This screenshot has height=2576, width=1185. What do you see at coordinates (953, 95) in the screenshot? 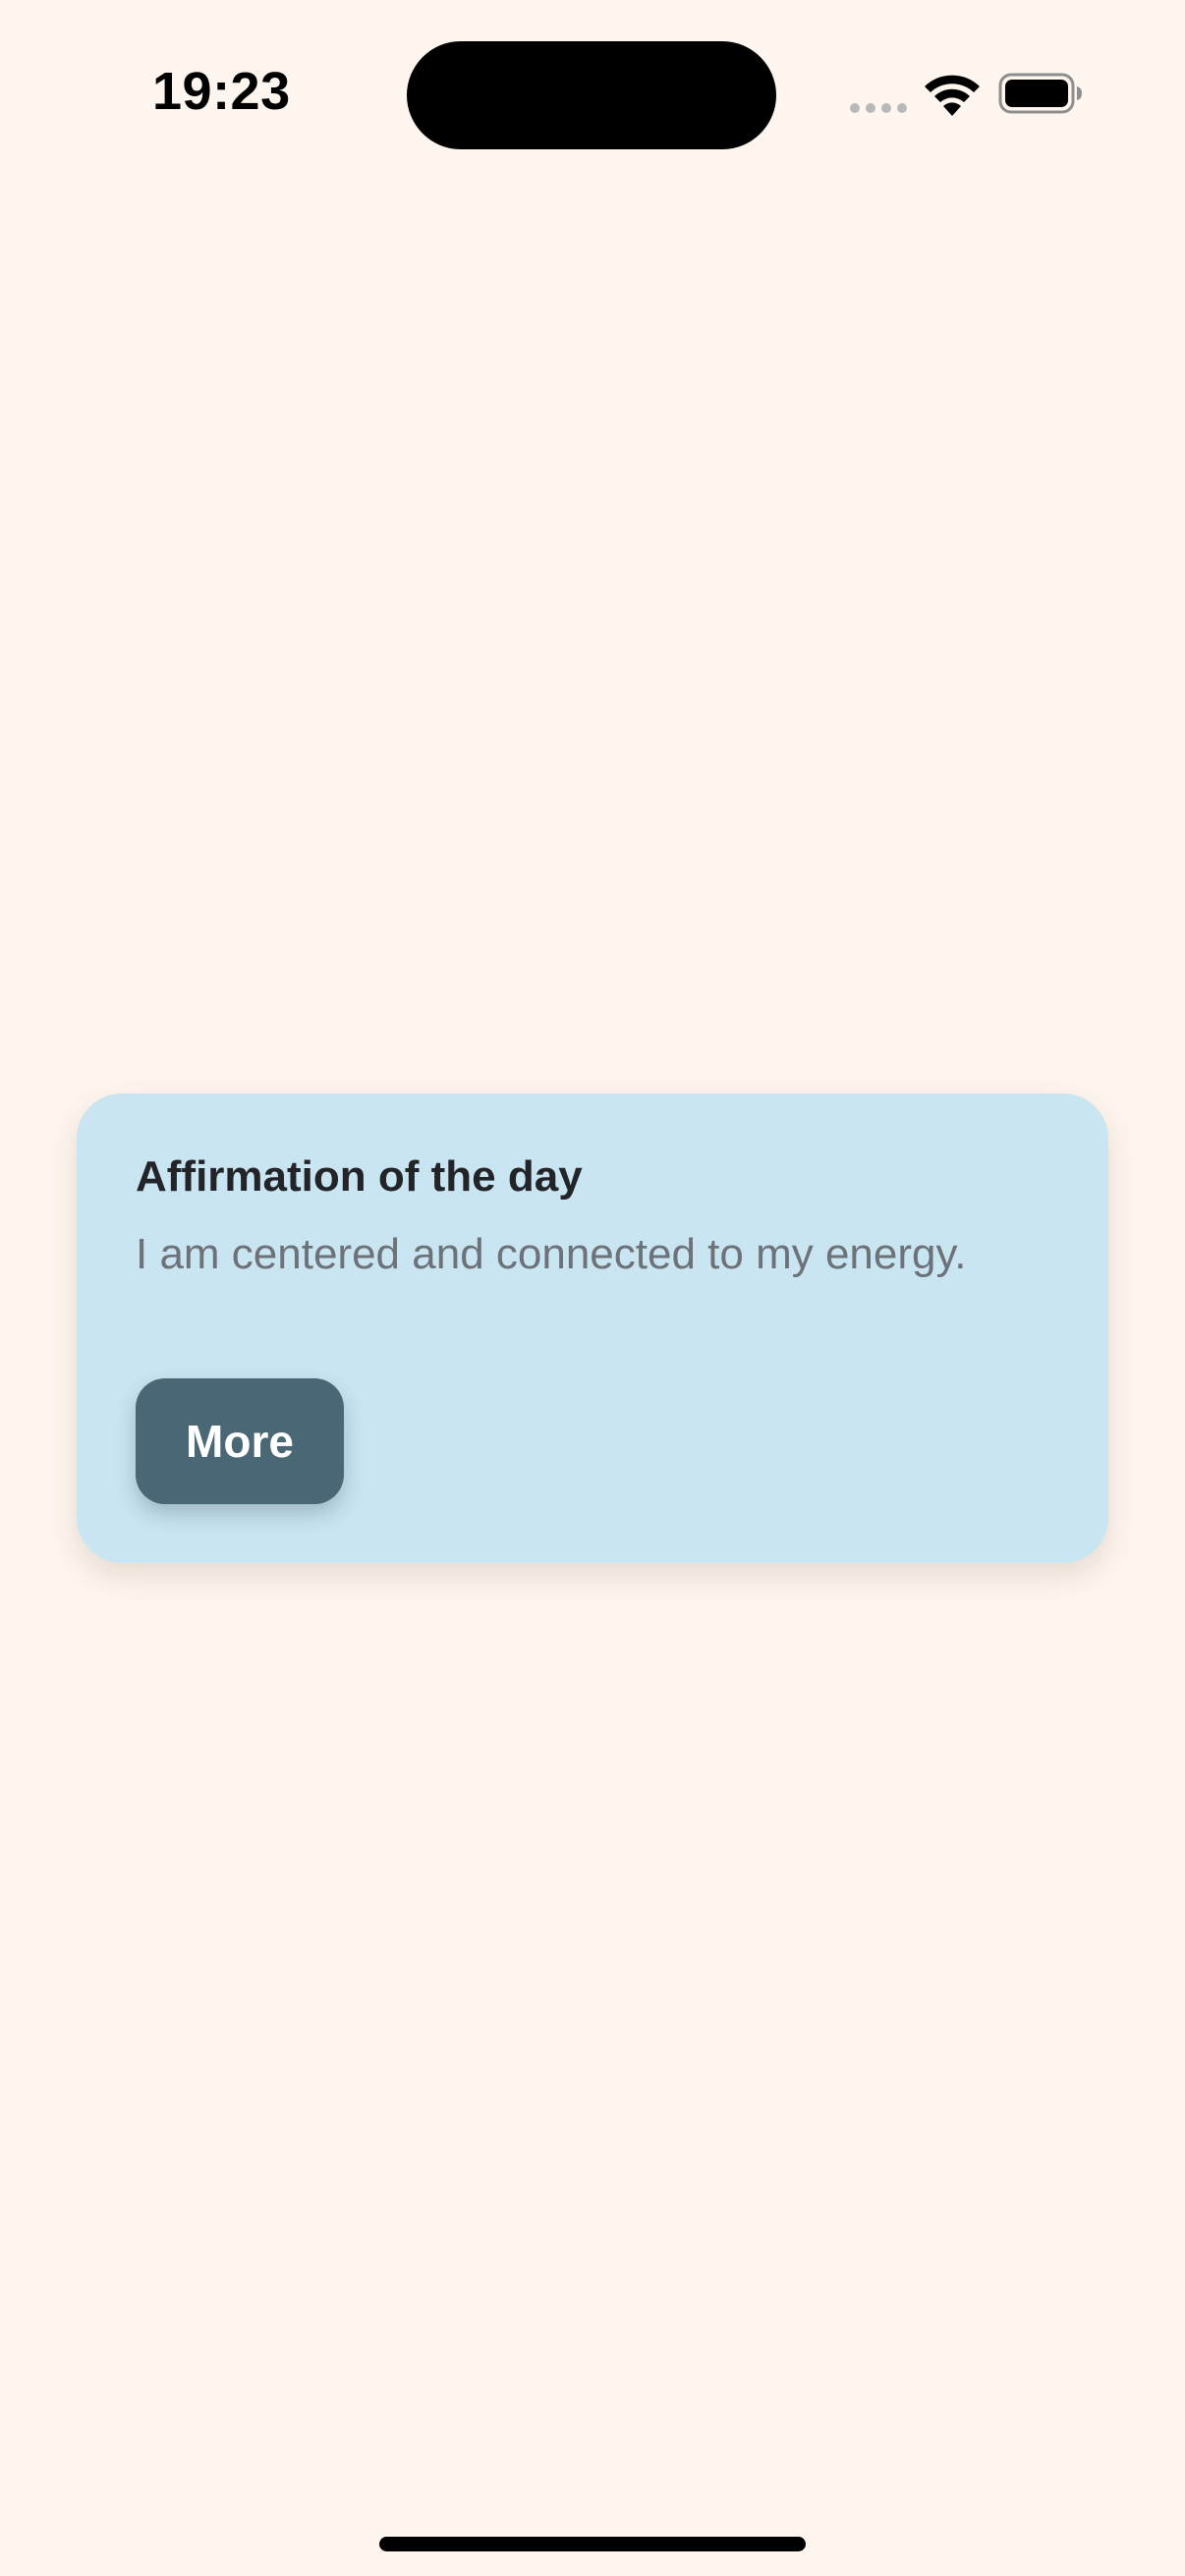
I see `wifi-icon` at bounding box center [953, 95].